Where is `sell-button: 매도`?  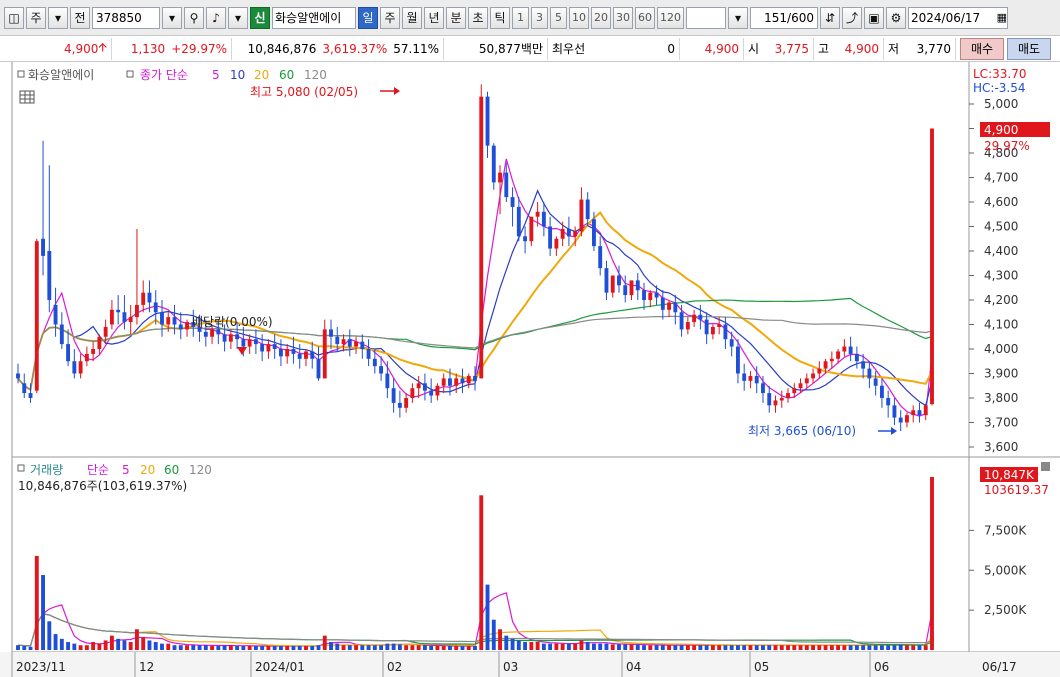
sell-button: 매도 is located at coordinates (1029, 48).